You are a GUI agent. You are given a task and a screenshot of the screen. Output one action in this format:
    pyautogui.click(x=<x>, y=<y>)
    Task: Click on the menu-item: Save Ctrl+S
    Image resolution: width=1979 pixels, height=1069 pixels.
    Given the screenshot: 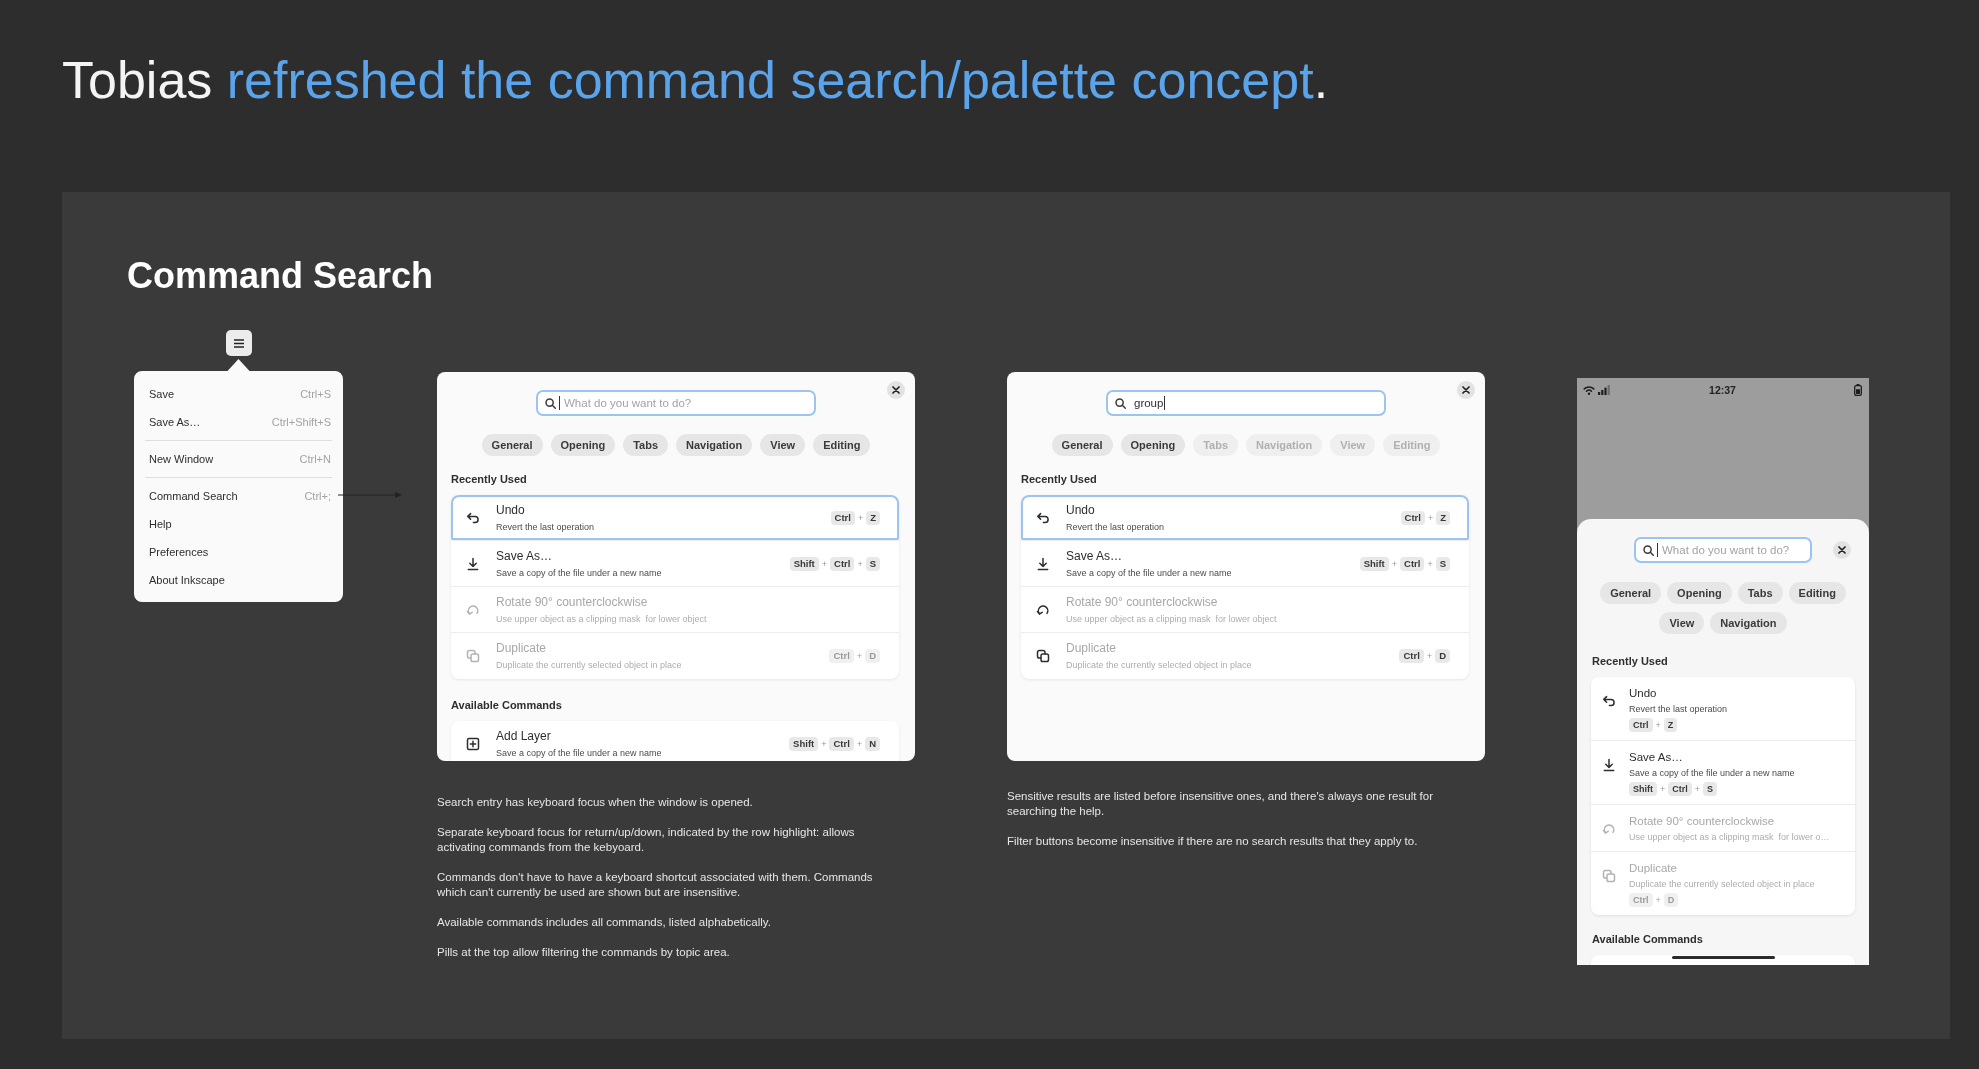 What is the action you would take?
    pyautogui.click(x=238, y=394)
    